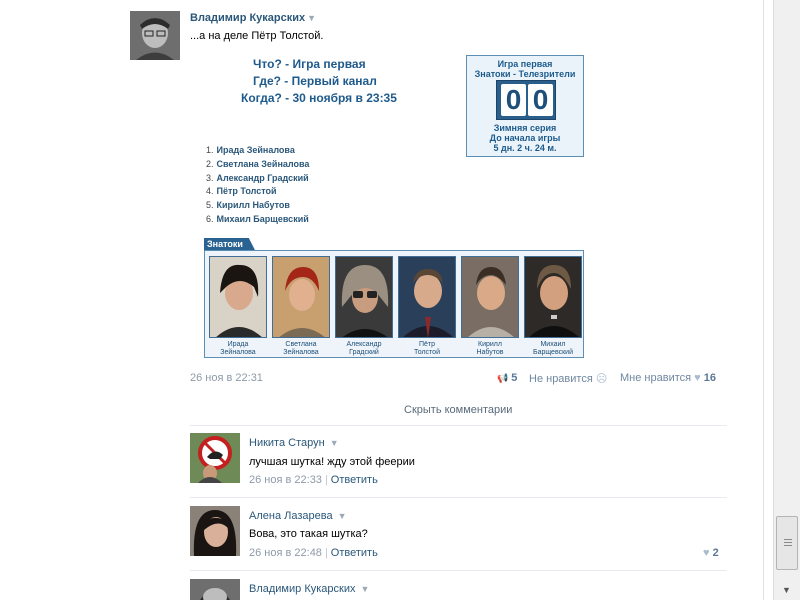 Image resolution: width=800 pixels, height=600 pixels. I want to click on player-caption: Михаил Барщевский, so click(553, 348).